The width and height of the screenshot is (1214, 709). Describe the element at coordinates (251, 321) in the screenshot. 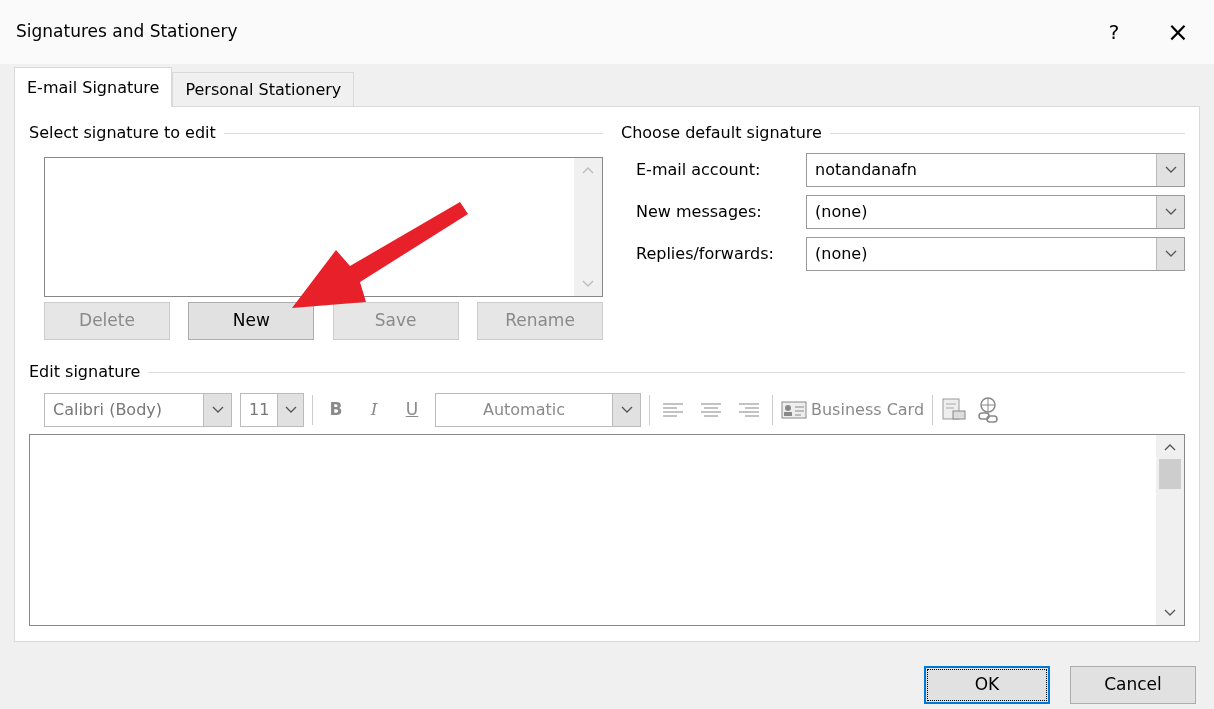

I see `action-button: New` at that location.